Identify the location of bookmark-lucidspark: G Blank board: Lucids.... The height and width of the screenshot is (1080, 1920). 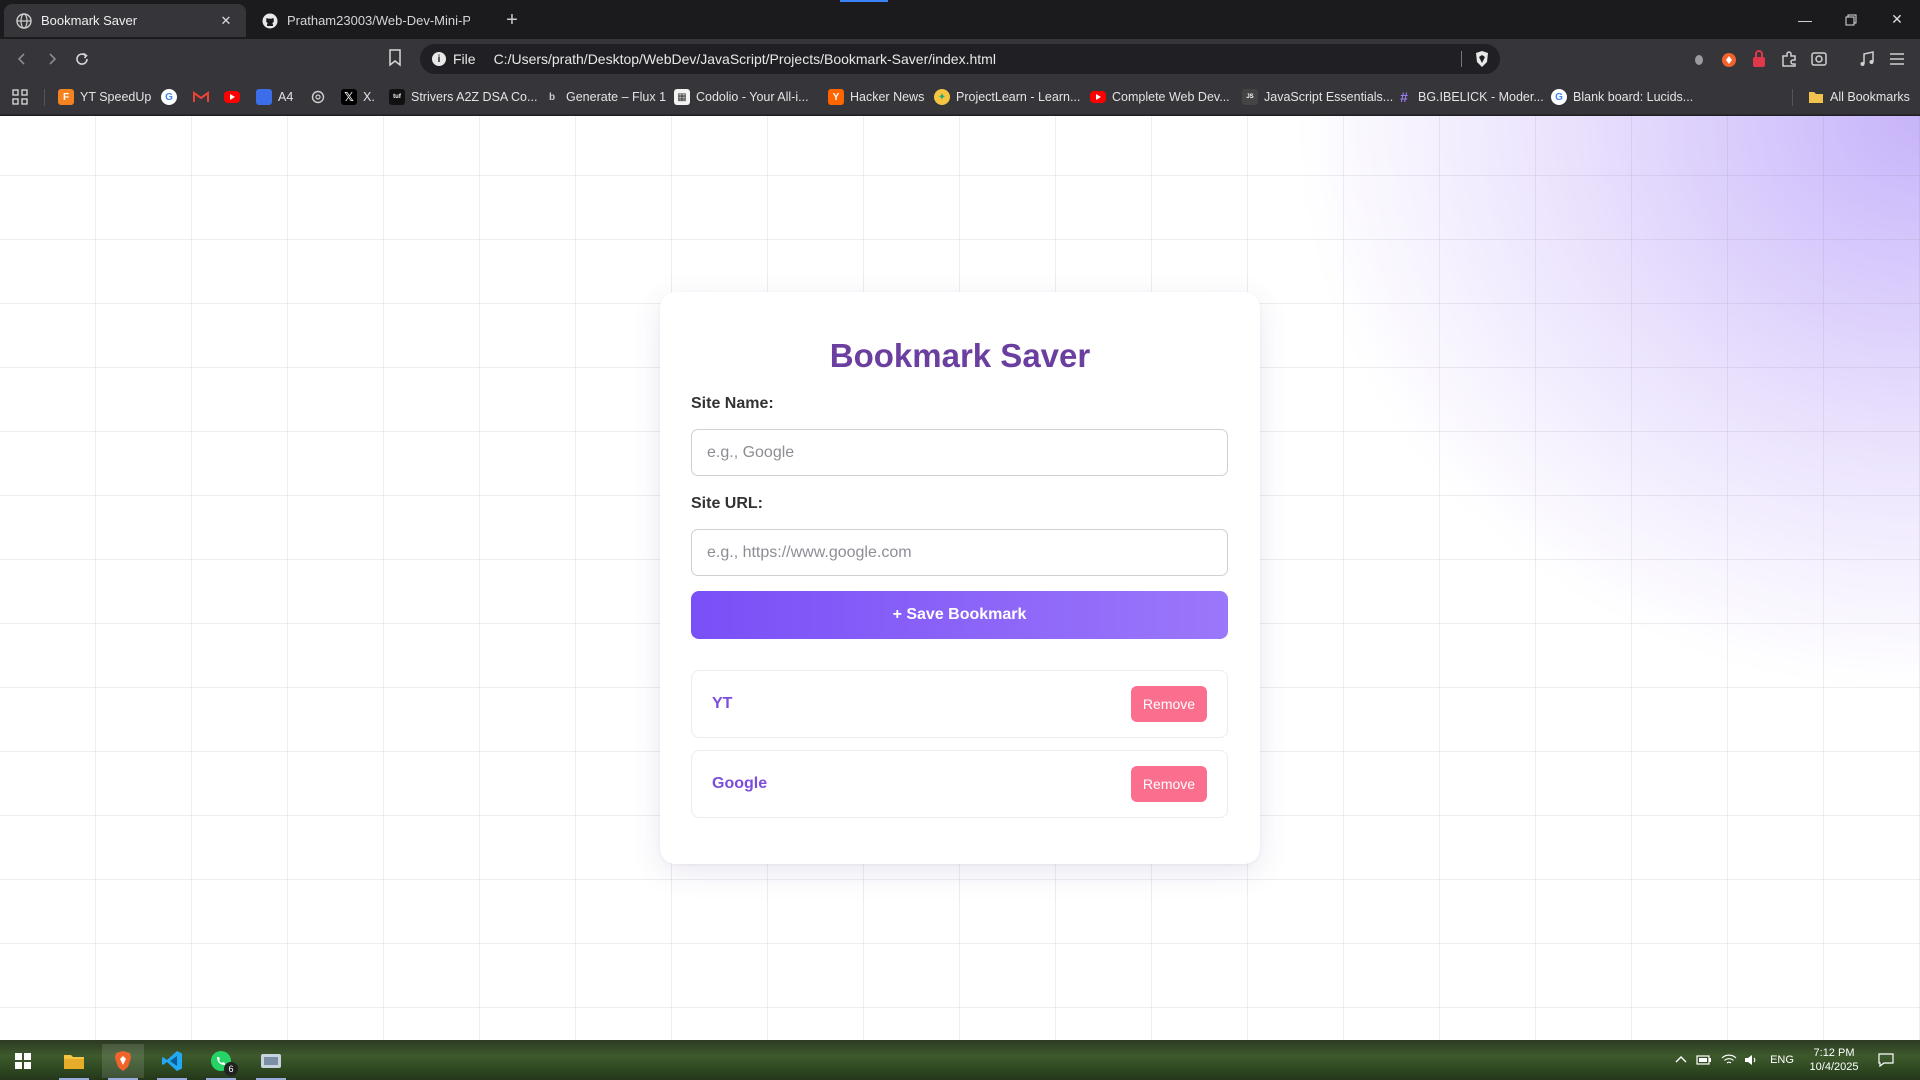
(1622, 97).